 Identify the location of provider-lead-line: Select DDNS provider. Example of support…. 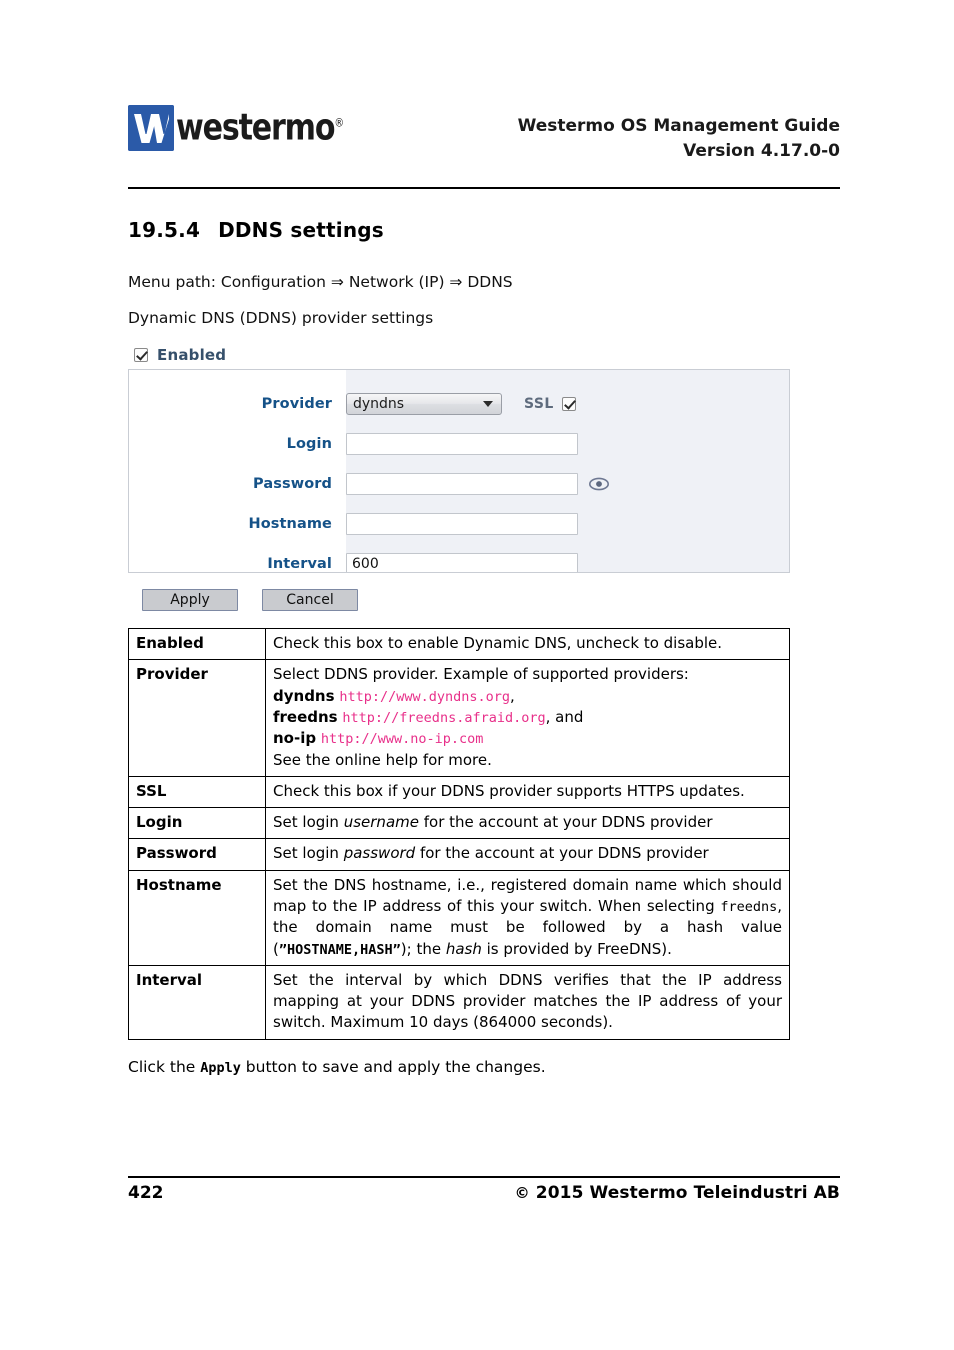
(481, 674).